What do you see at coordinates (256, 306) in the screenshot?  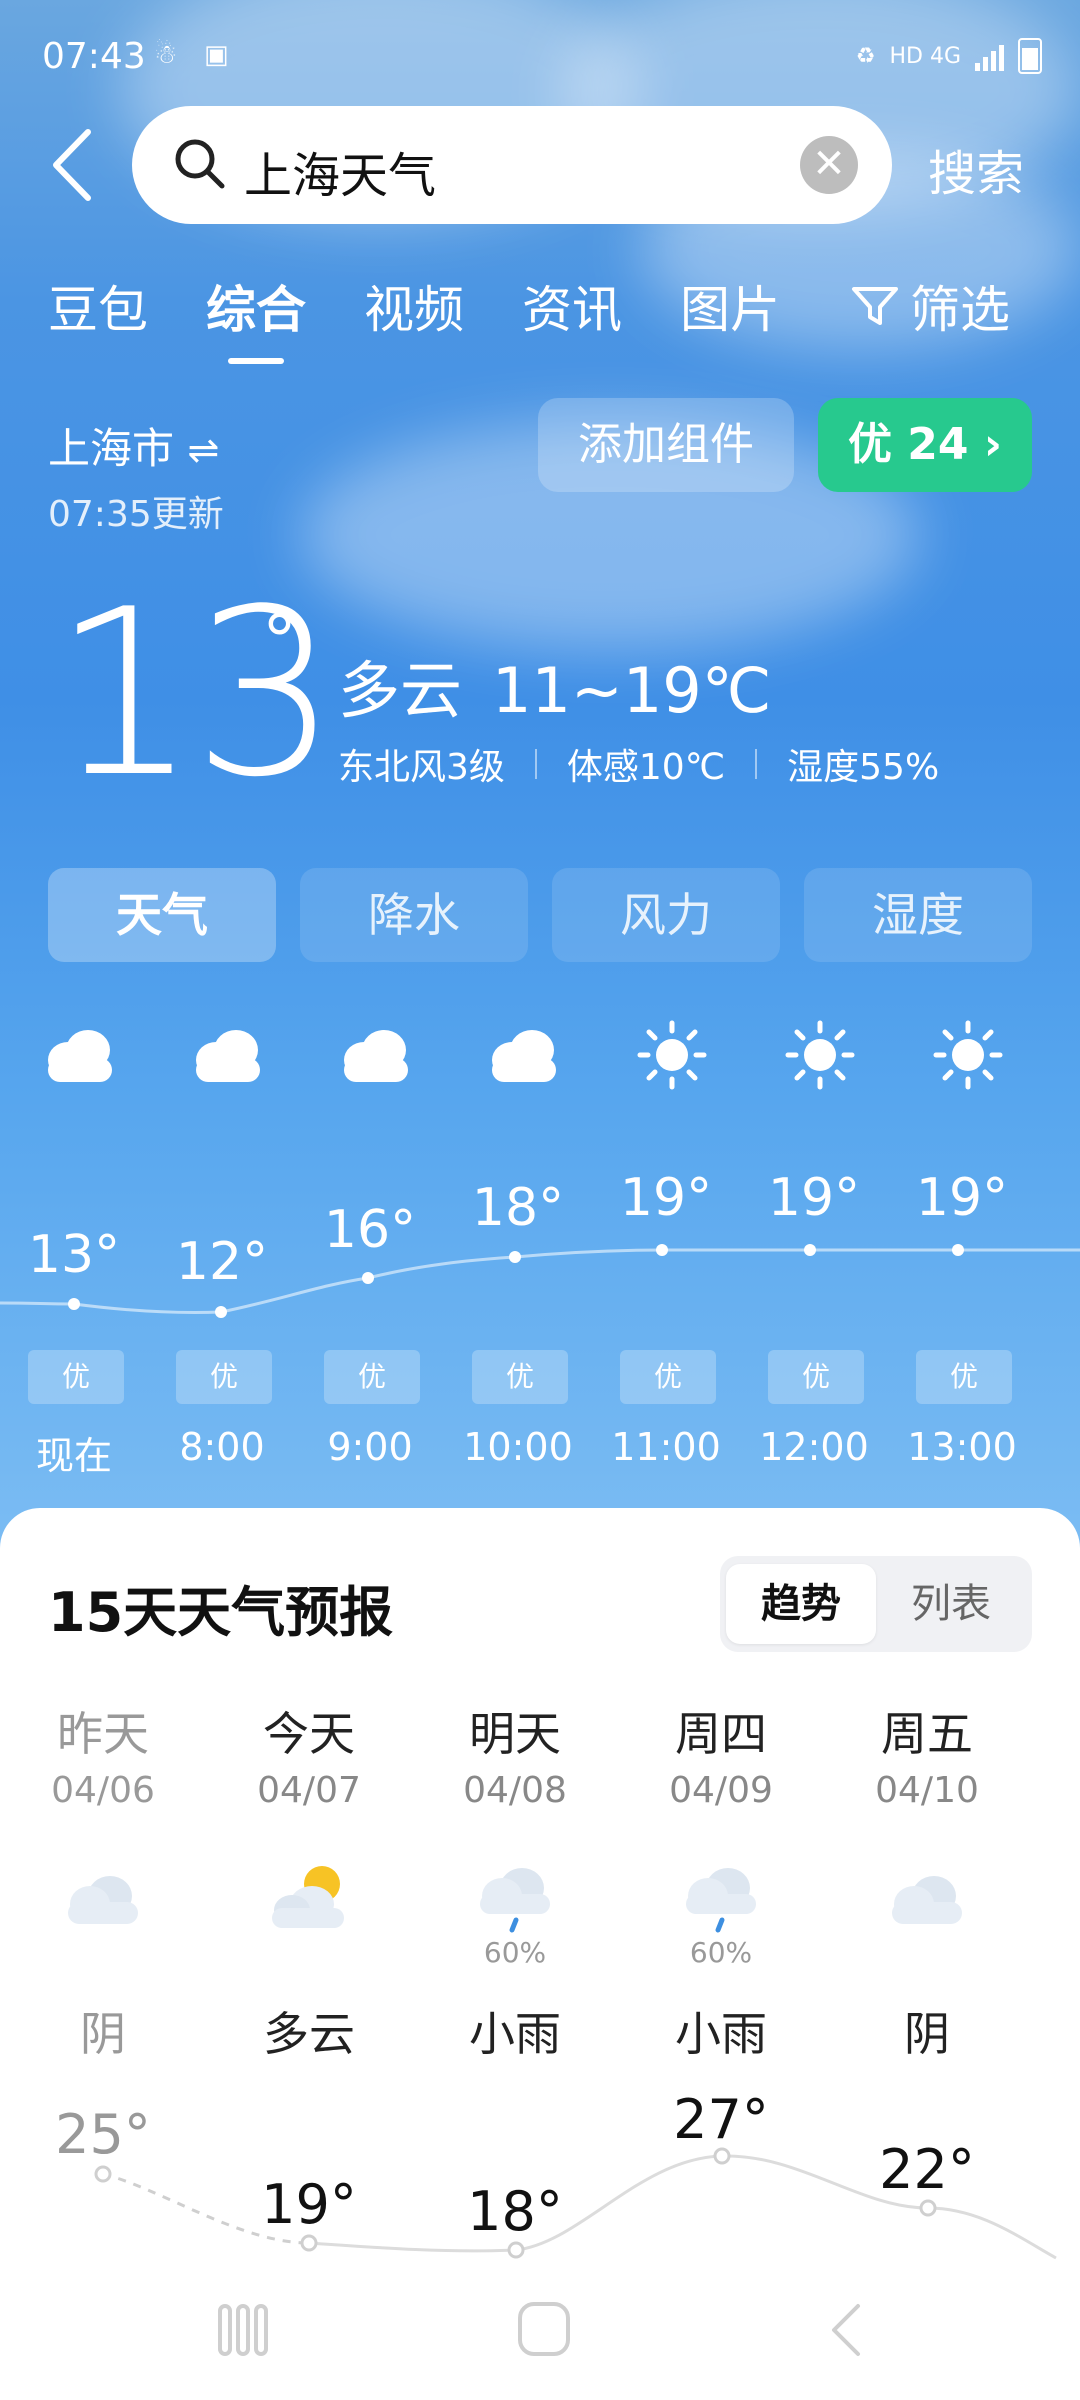 I see `tab-comprehensive: 综合` at bounding box center [256, 306].